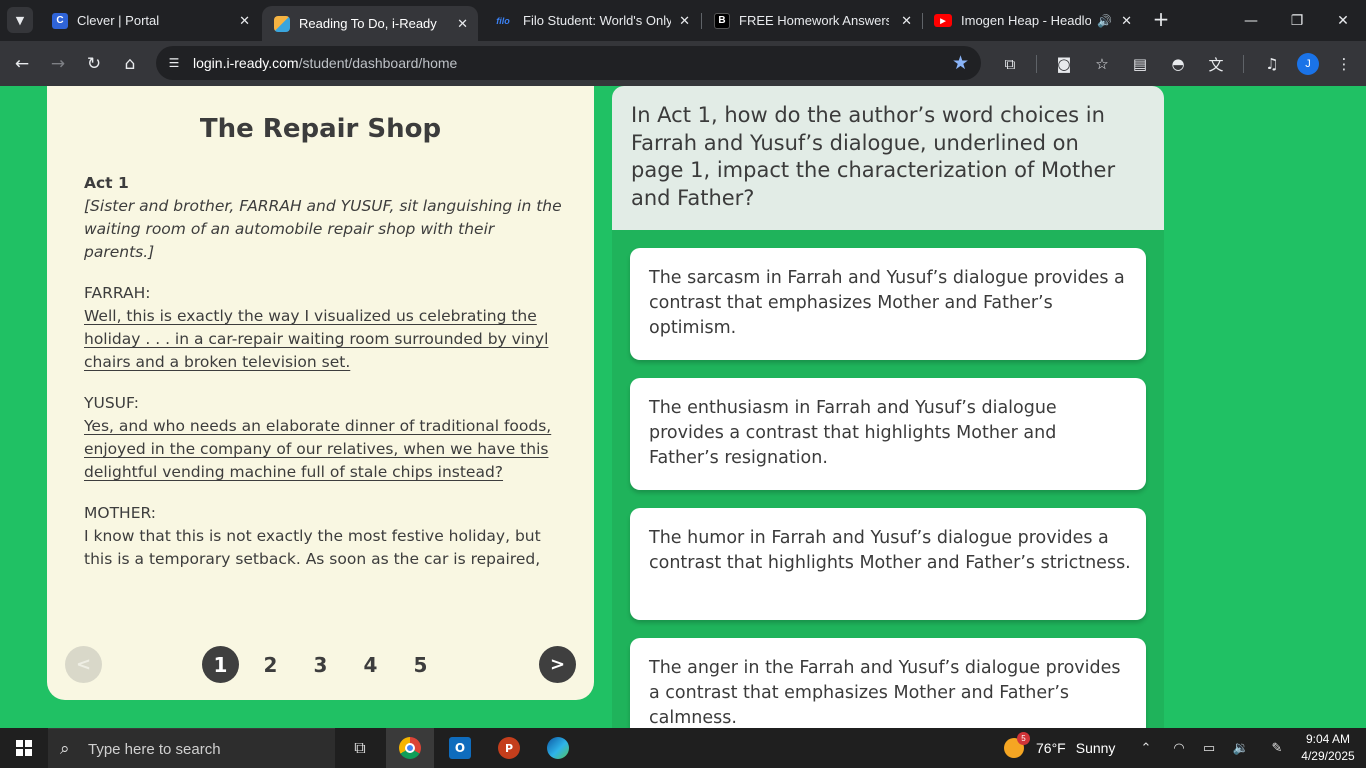 The image size is (1366, 768). Describe the element at coordinates (722, 20) in the screenshot. I see `bartleby-favicon-icon: B` at that location.